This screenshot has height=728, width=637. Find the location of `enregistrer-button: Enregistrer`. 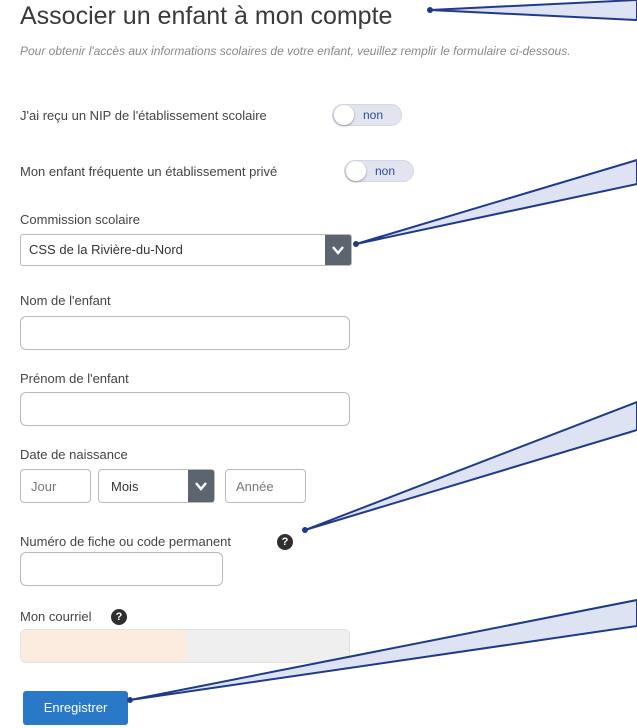

enregistrer-button: Enregistrer is located at coordinates (75, 708).